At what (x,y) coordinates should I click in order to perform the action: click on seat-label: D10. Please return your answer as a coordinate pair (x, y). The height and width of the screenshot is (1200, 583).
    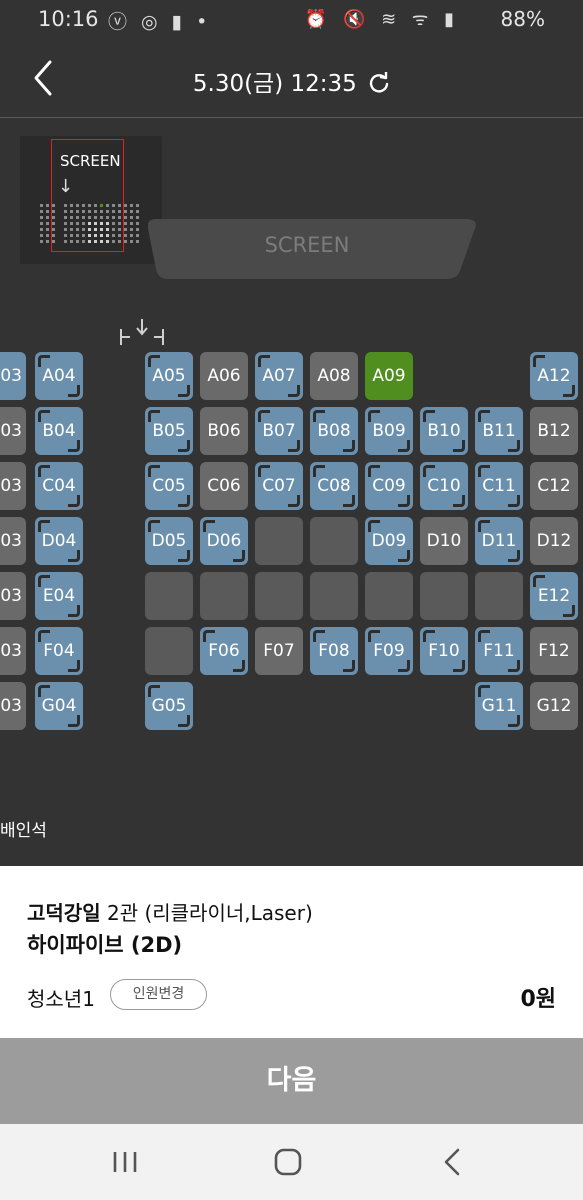
    Looking at the image, I should click on (444, 541).